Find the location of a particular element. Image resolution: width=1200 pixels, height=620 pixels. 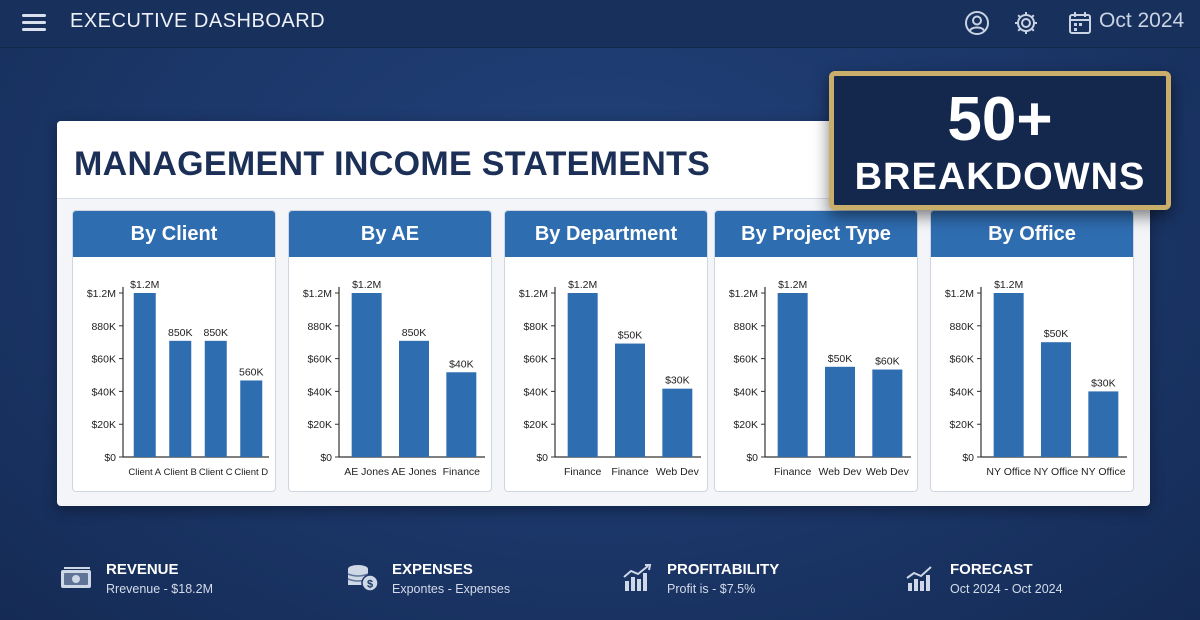

kpi-subtitle: Rrevenue - $18.2M is located at coordinates (160, 589).